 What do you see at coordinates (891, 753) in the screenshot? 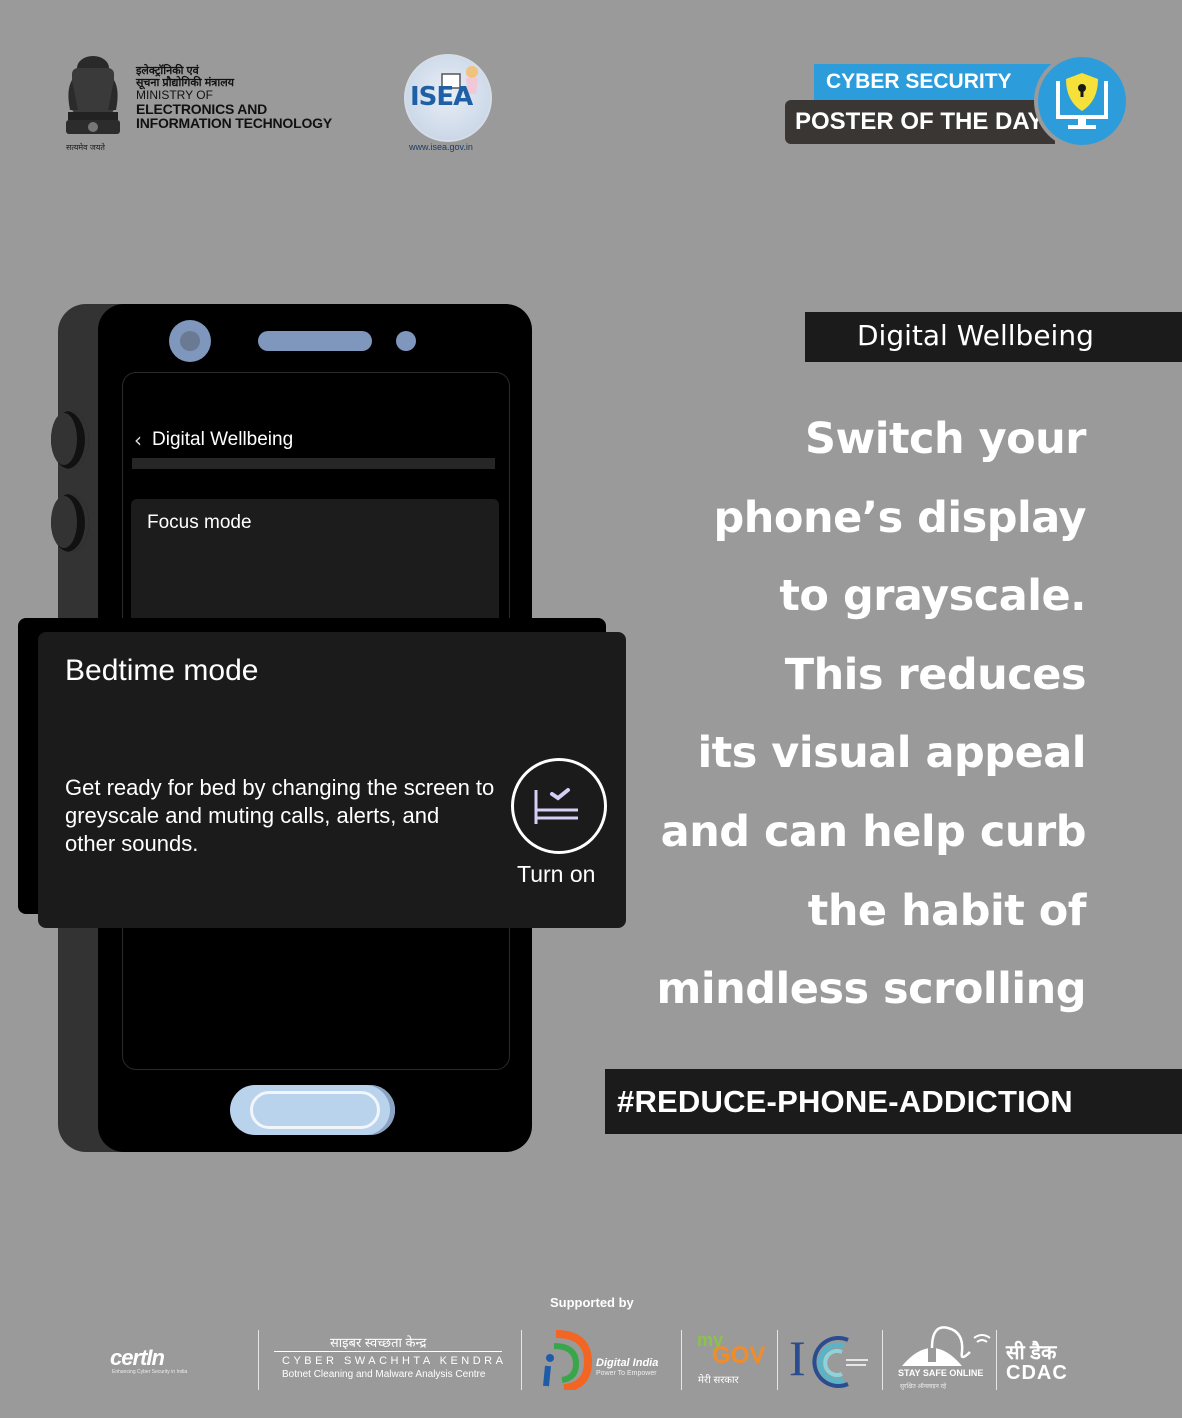
I see `headline-line: its visual appeal` at bounding box center [891, 753].